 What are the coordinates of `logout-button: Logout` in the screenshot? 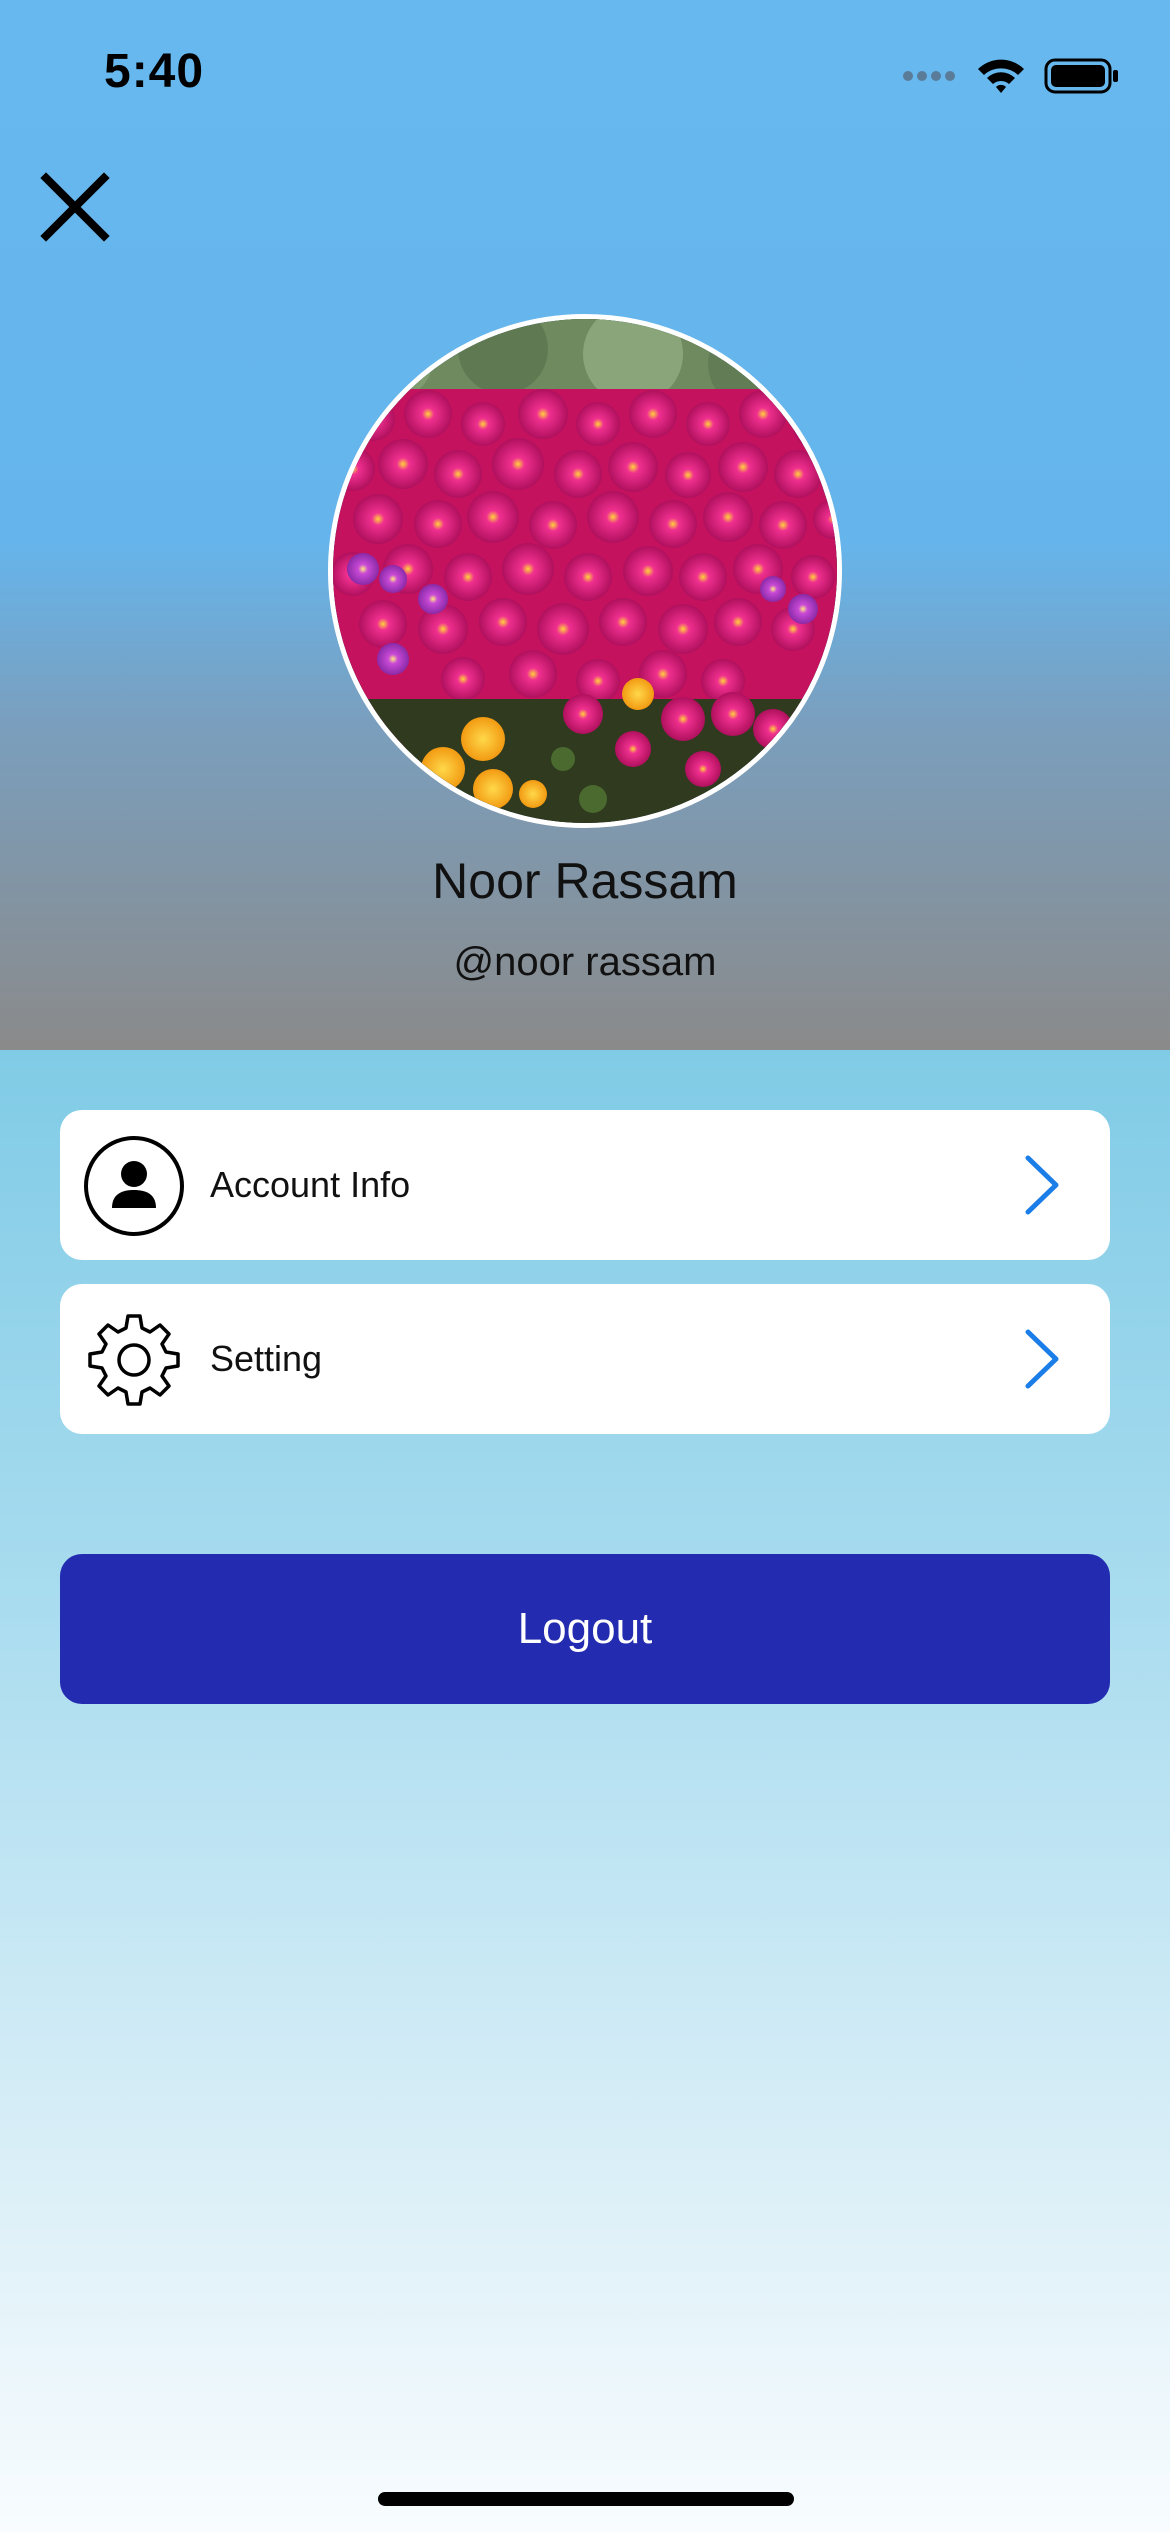 It's located at (585, 1629).